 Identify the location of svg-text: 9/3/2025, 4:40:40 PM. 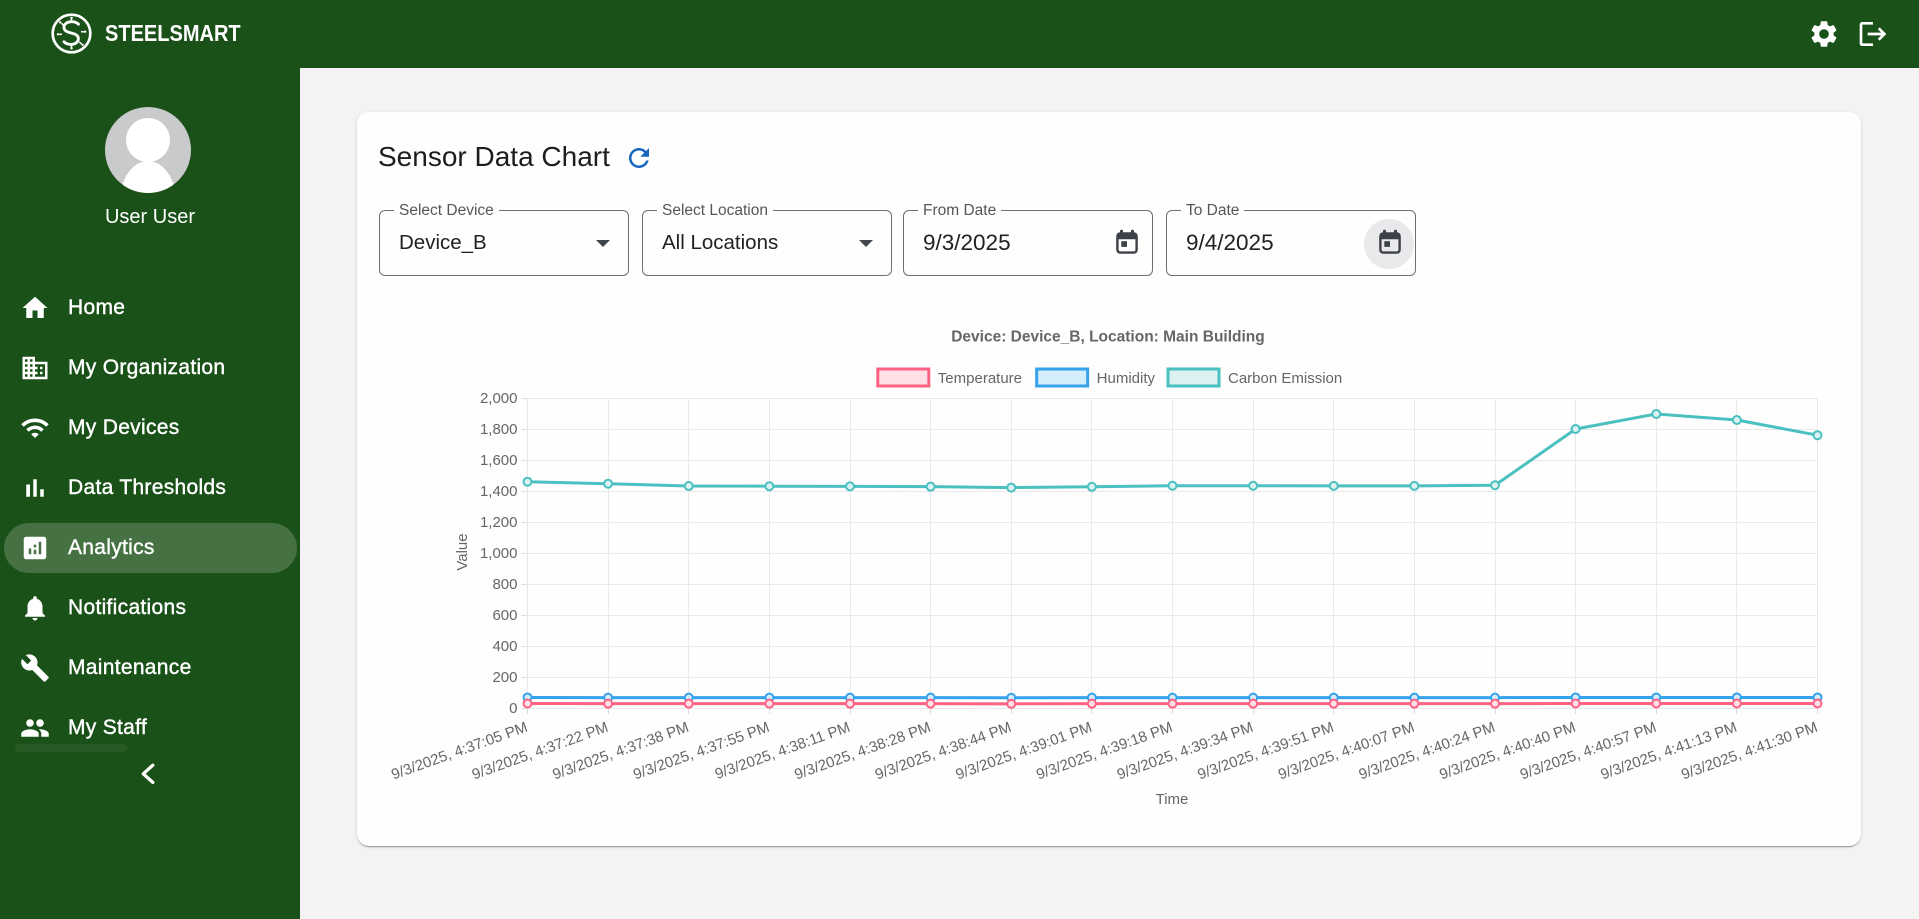
(1507, 751).